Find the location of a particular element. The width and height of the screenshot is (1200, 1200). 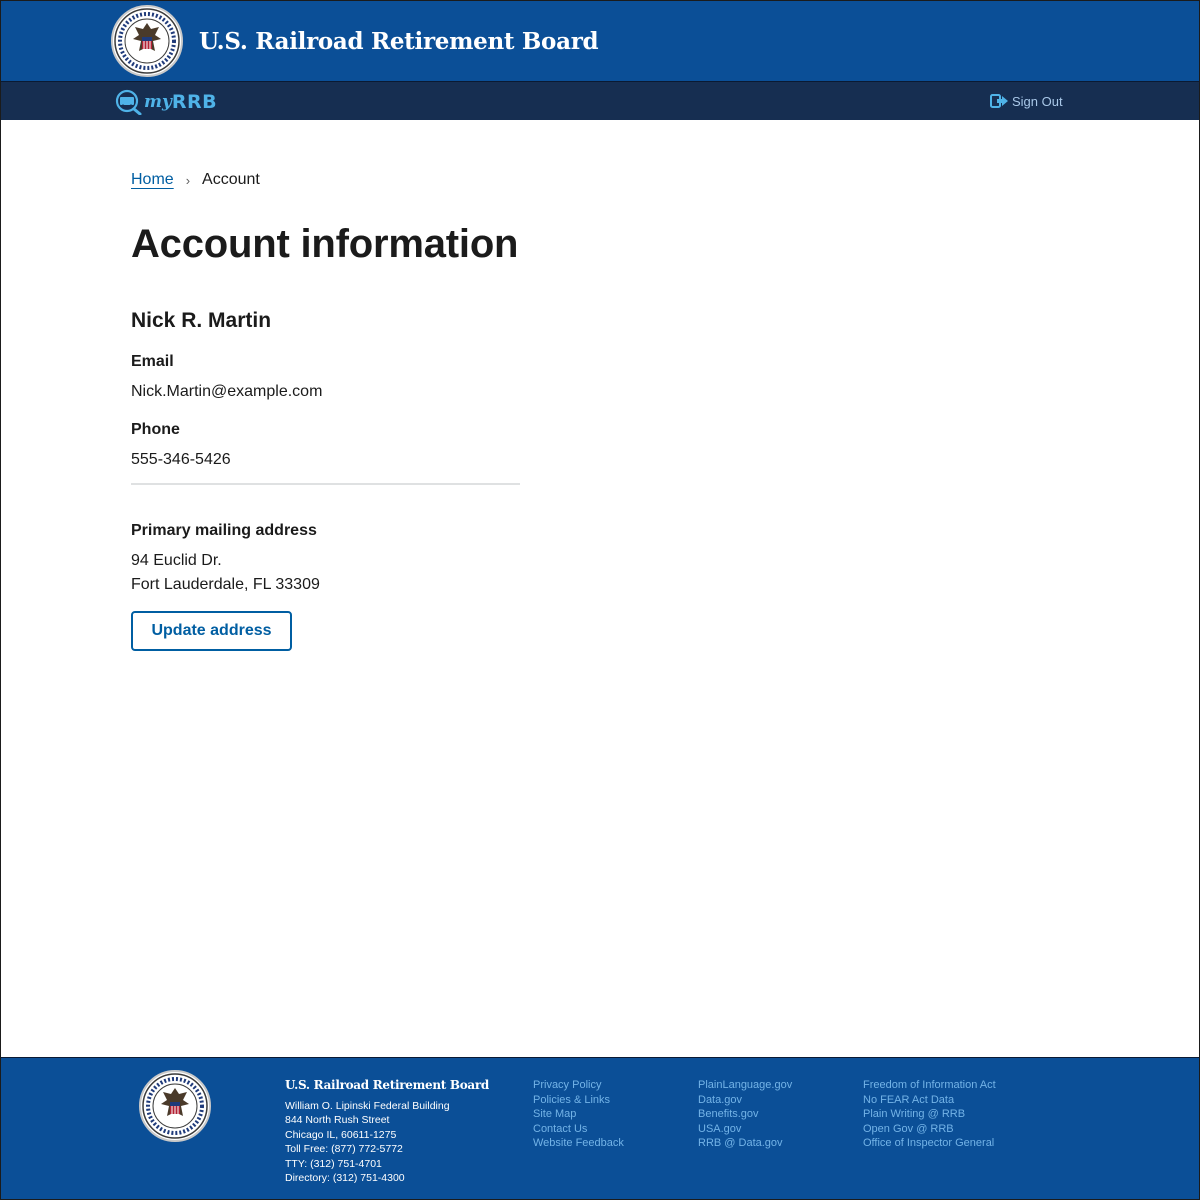

breadcrumb: Home › Account is located at coordinates (391, 180).